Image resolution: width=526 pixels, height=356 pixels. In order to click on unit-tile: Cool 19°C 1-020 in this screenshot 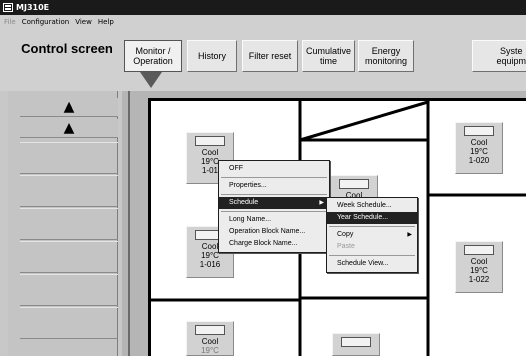, I will do `click(479, 148)`.